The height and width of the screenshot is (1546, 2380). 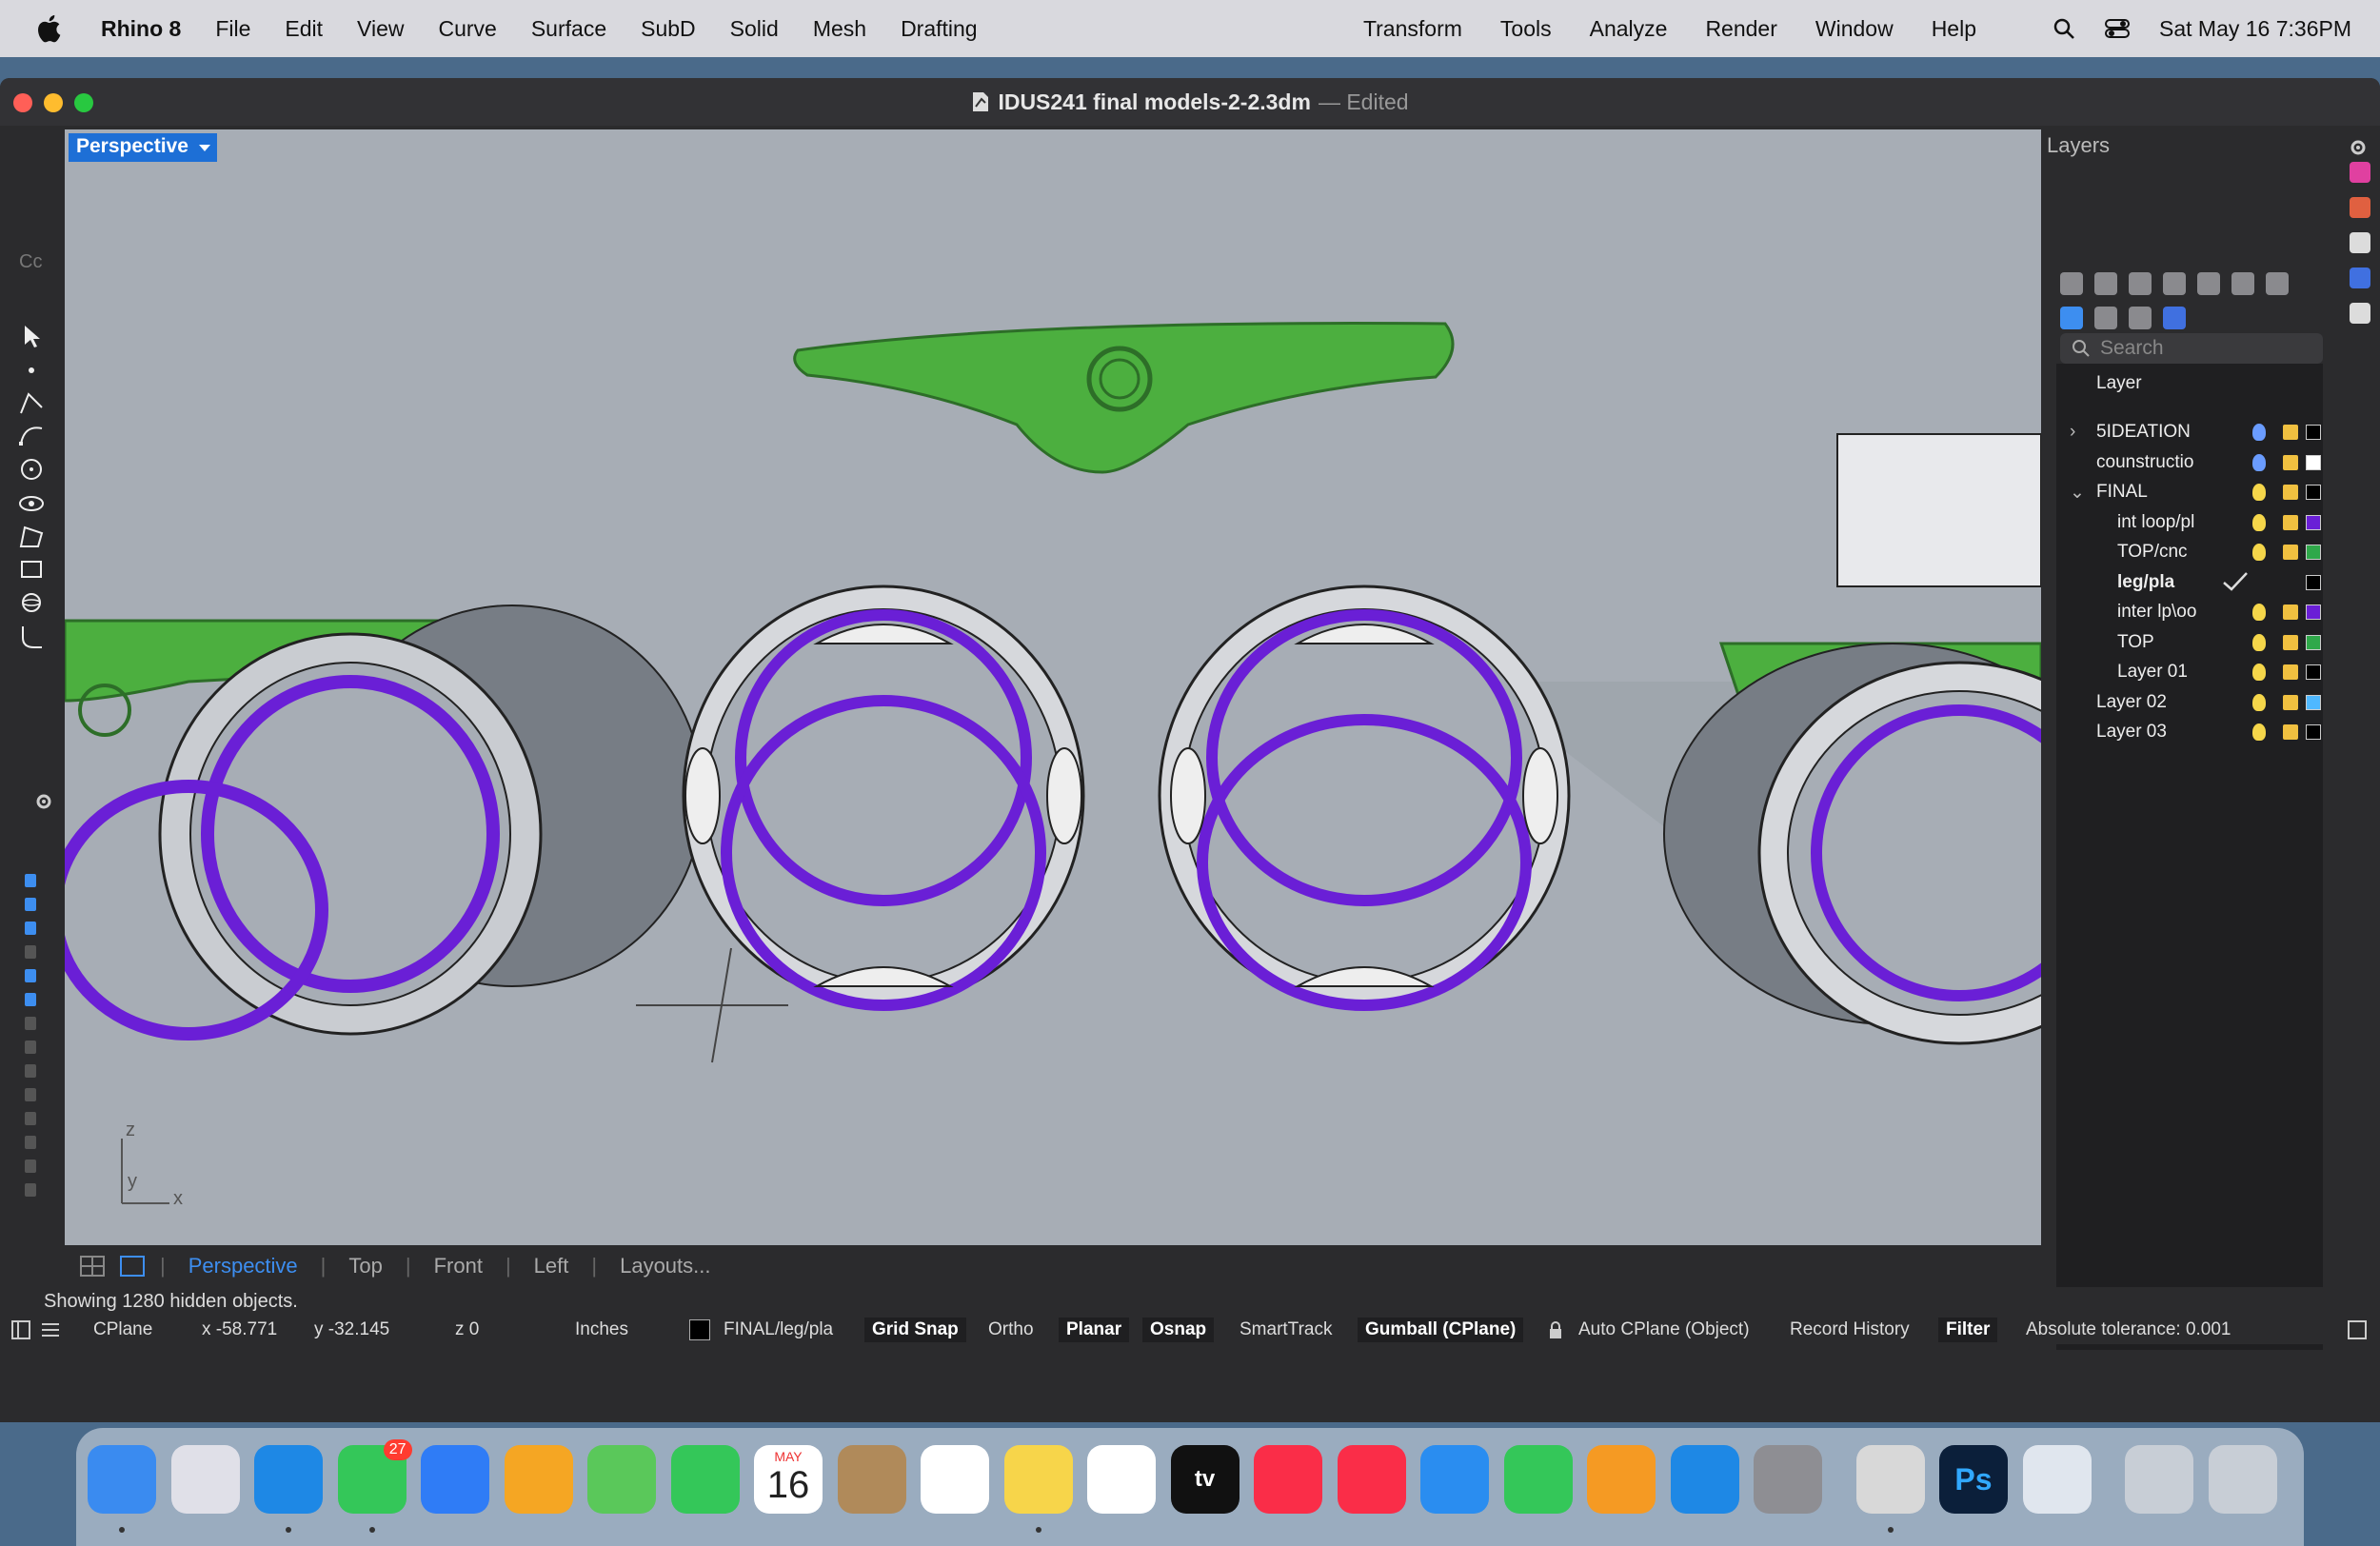 What do you see at coordinates (2071, 283) in the screenshot?
I see `new-layer-icon` at bounding box center [2071, 283].